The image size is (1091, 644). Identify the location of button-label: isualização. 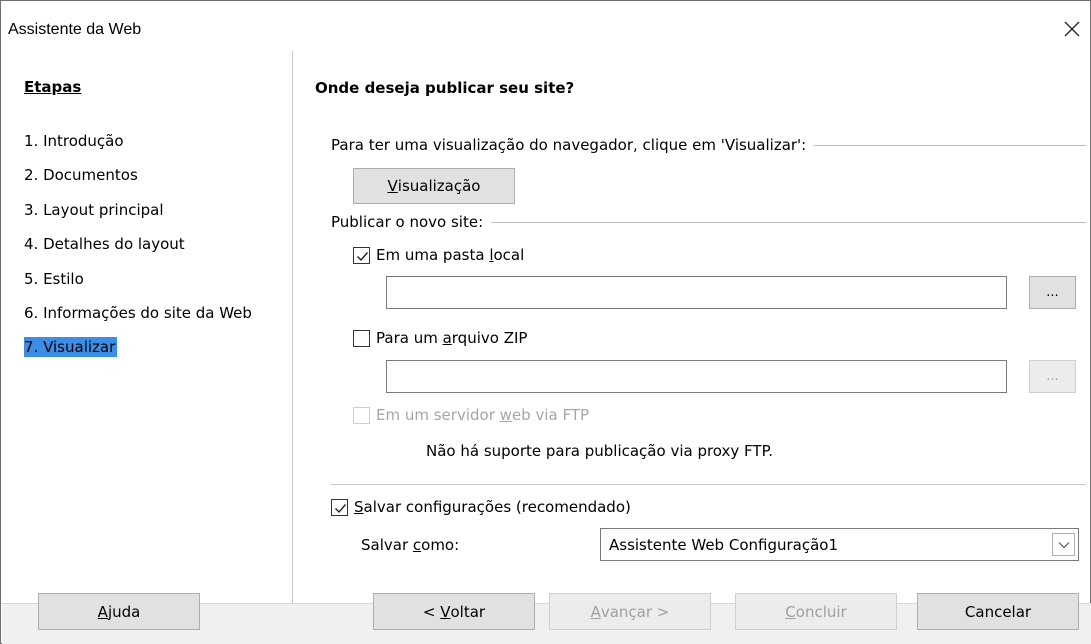
(439, 186).